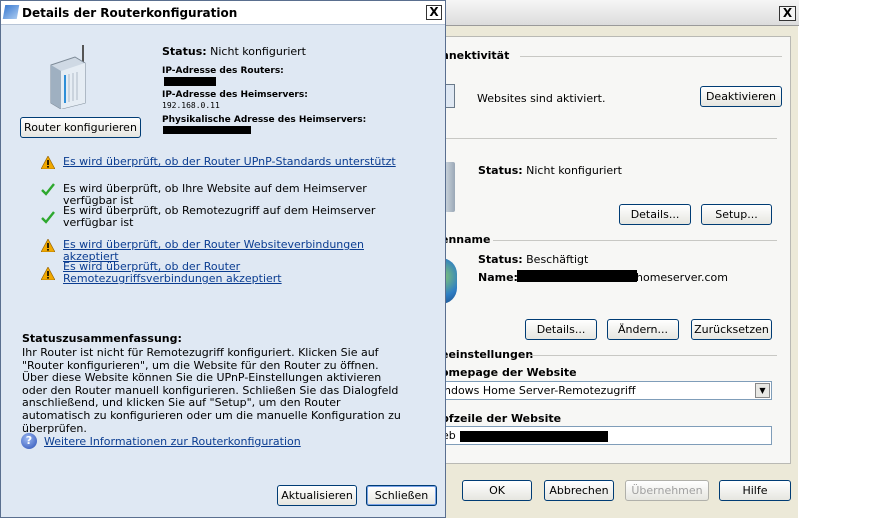  Describe the element at coordinates (102, 338) in the screenshot. I see `summary-title: Statuszusammenfassung:` at that location.